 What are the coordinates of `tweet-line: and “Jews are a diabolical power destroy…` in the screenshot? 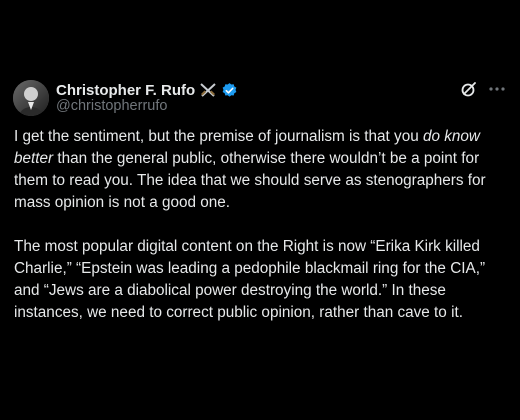 It's located at (230, 290).